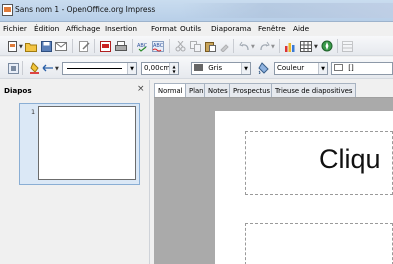 This screenshot has width=393, height=264. I want to click on menu-fenetre: Fenêtre, so click(272, 28).